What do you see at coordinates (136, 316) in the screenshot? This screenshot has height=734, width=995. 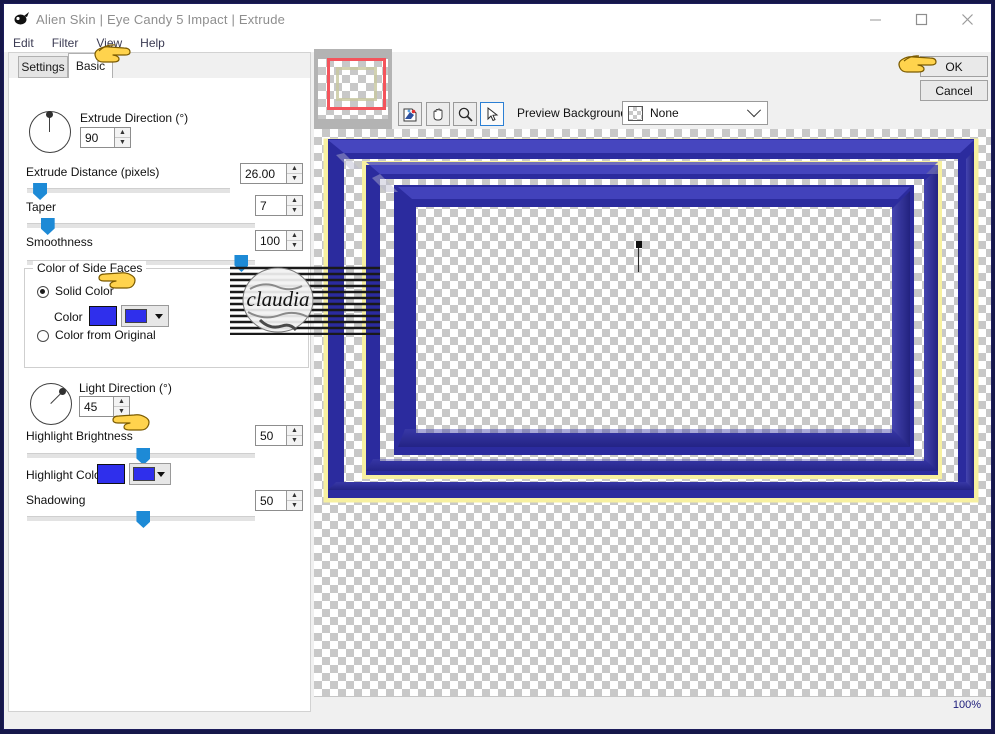 I see `side-face-color-preview` at bounding box center [136, 316].